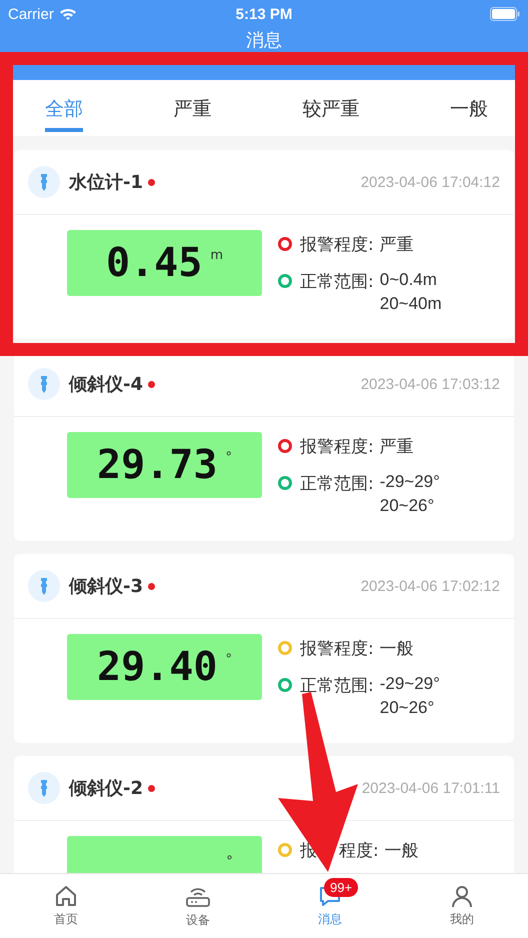 The width and height of the screenshot is (528, 938). Describe the element at coordinates (331, 100) in the screenshot. I see `filter-tab: 较严重` at that location.